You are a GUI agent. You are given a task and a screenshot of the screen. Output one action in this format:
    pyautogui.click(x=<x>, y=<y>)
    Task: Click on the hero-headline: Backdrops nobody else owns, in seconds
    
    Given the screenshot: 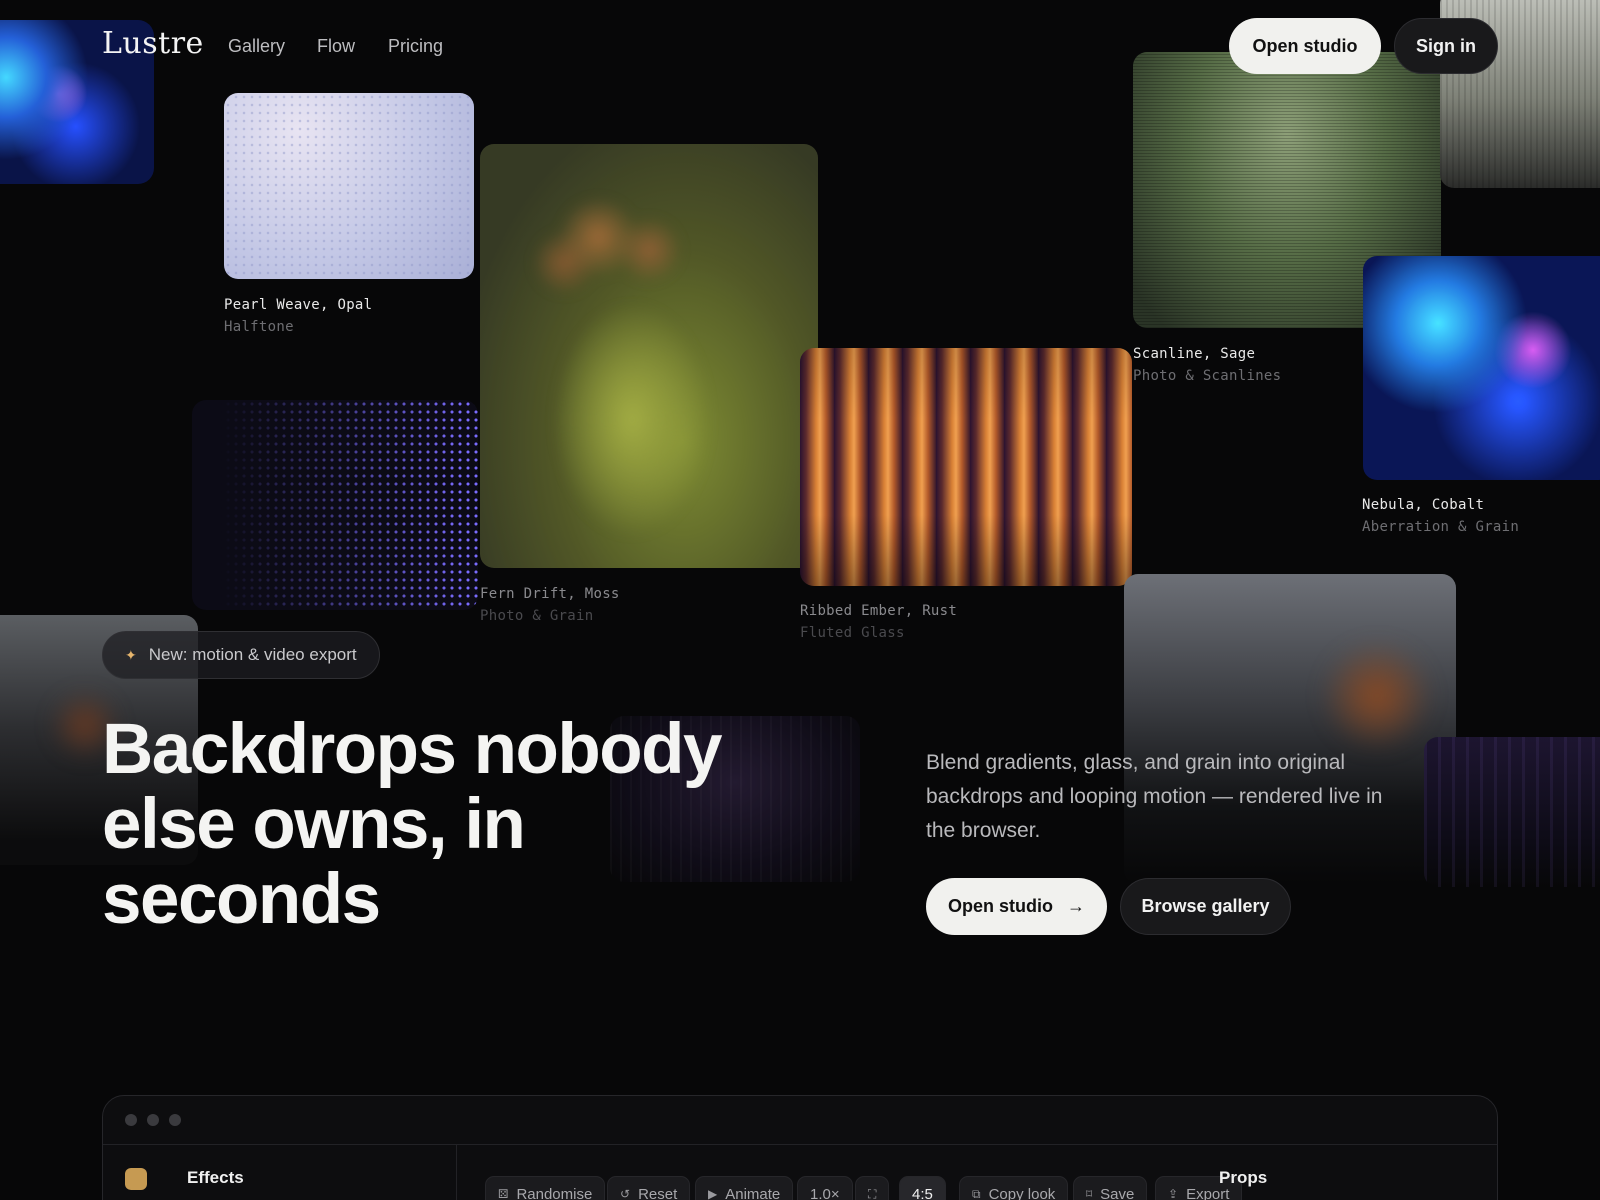 What is the action you would take?
    pyautogui.click(x=412, y=824)
    